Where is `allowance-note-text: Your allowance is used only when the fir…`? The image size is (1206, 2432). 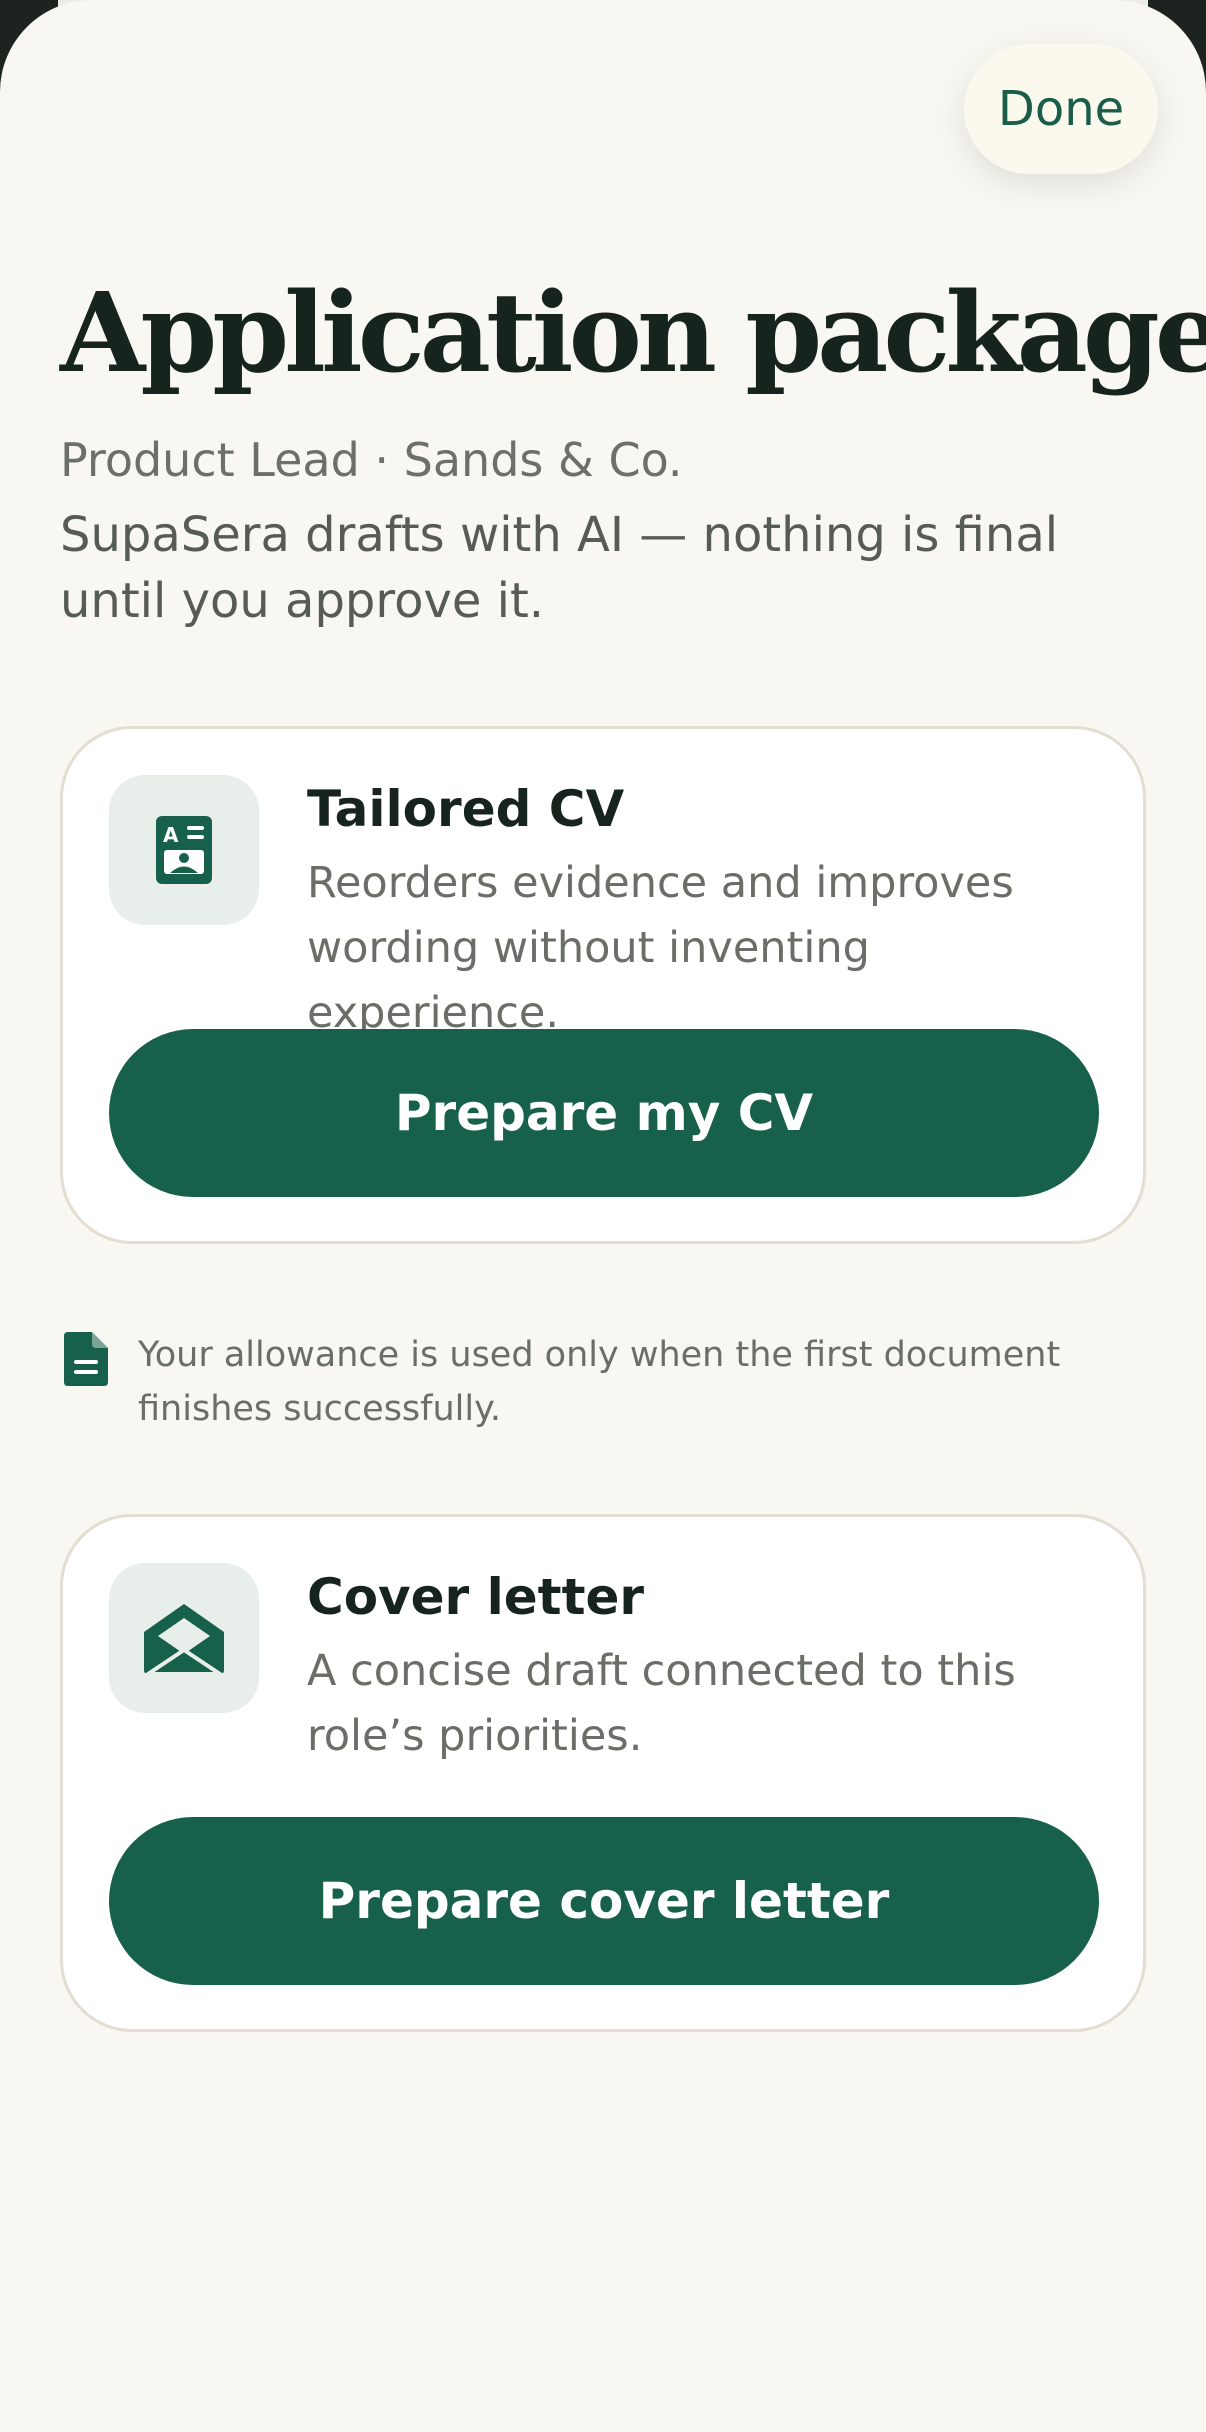
allowance-note-text: Your allowance is used only when the fir… is located at coordinates (599, 1382).